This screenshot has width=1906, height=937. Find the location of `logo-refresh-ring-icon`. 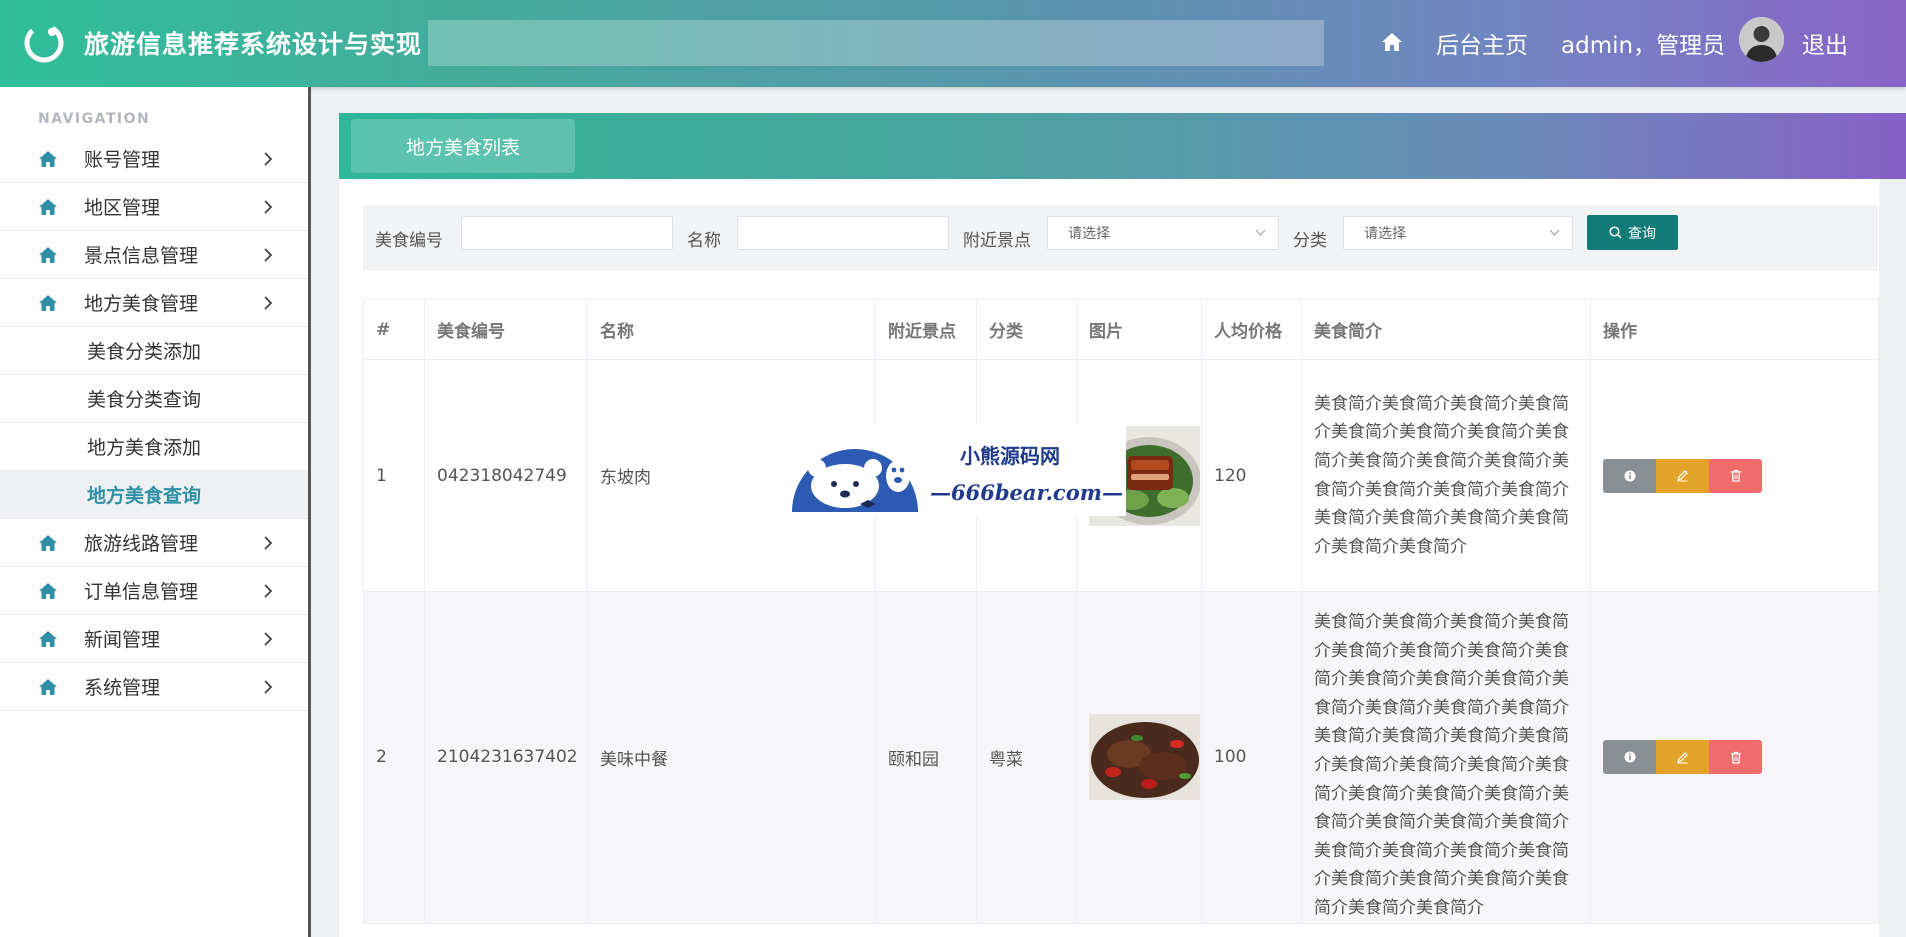

logo-refresh-ring-icon is located at coordinates (44, 43).